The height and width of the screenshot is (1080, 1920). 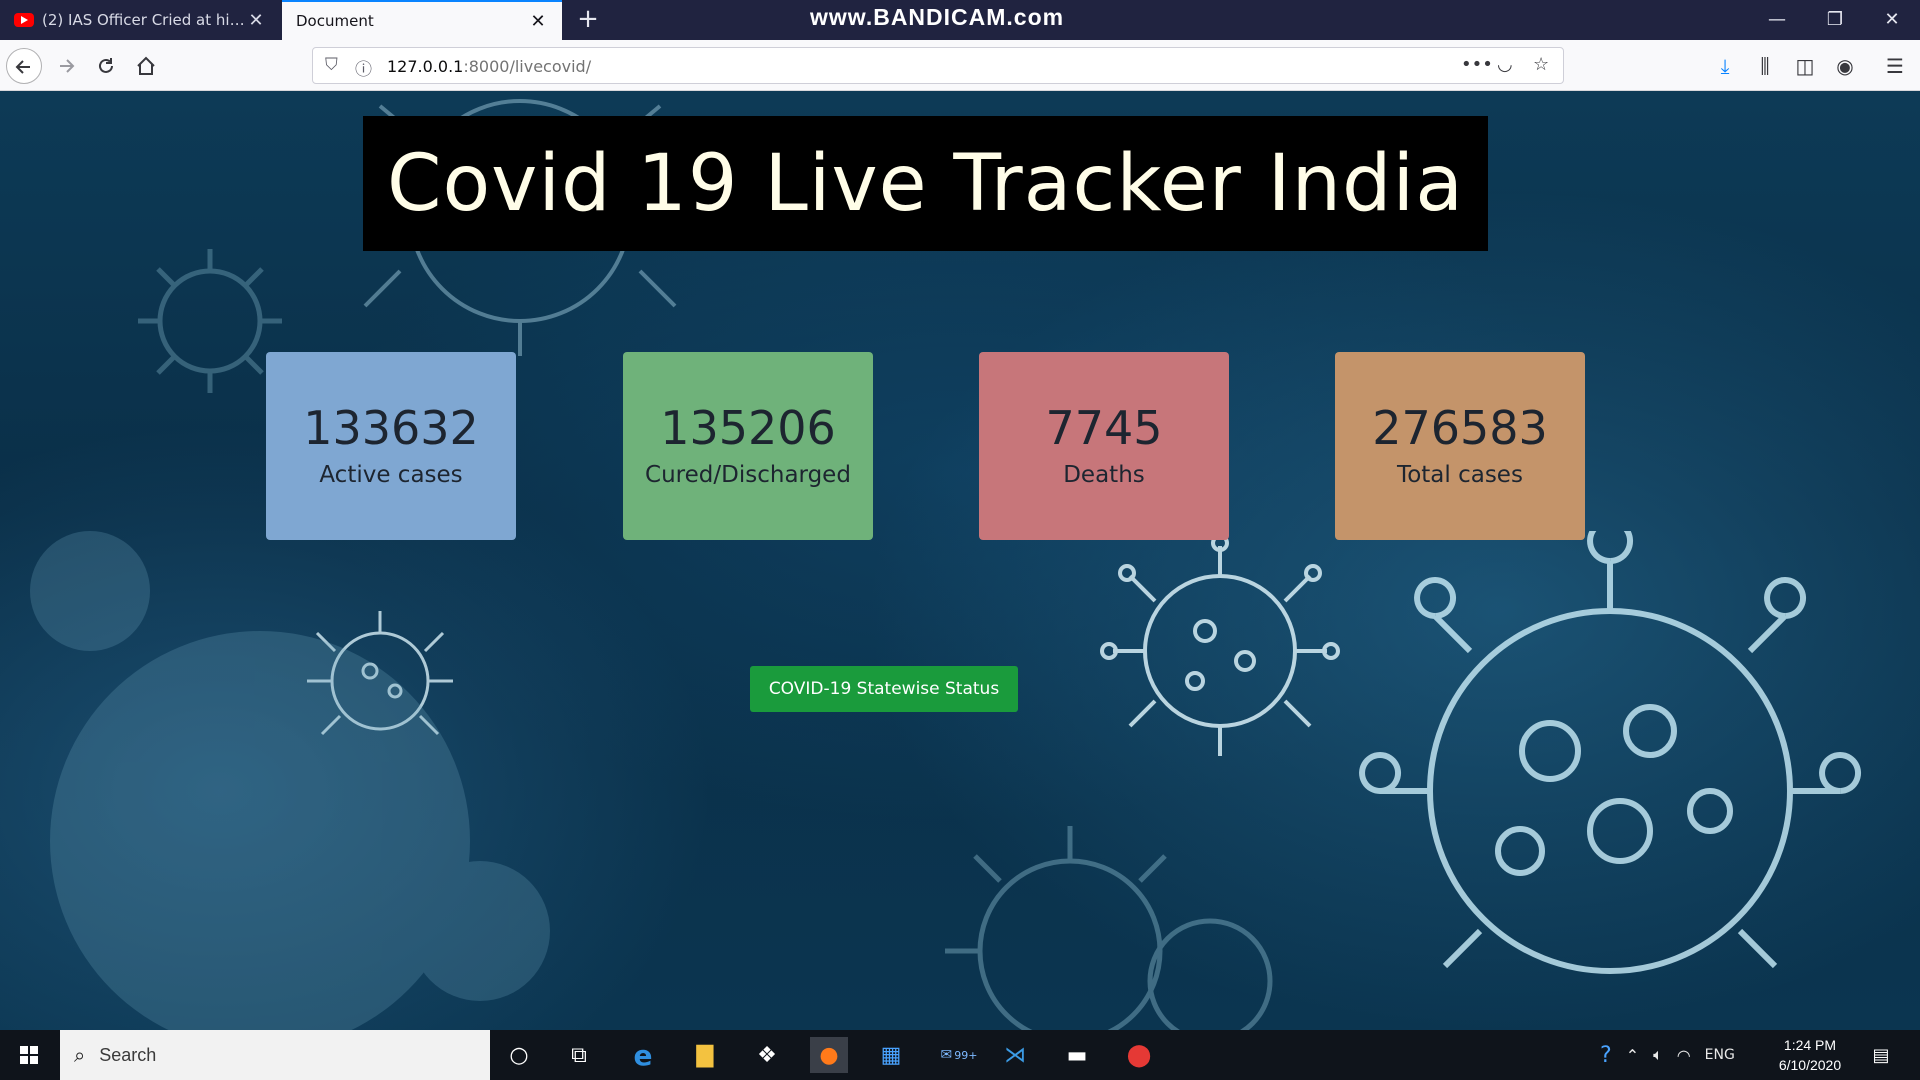 What do you see at coordinates (884, 689) in the screenshot?
I see `statewise-status-button: COVID-19 Statewise Status` at bounding box center [884, 689].